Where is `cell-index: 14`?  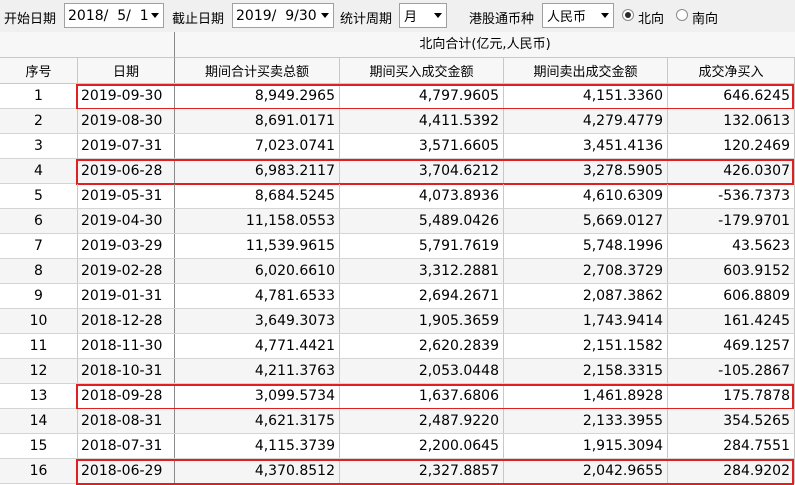
cell-index: 14 is located at coordinates (39, 421).